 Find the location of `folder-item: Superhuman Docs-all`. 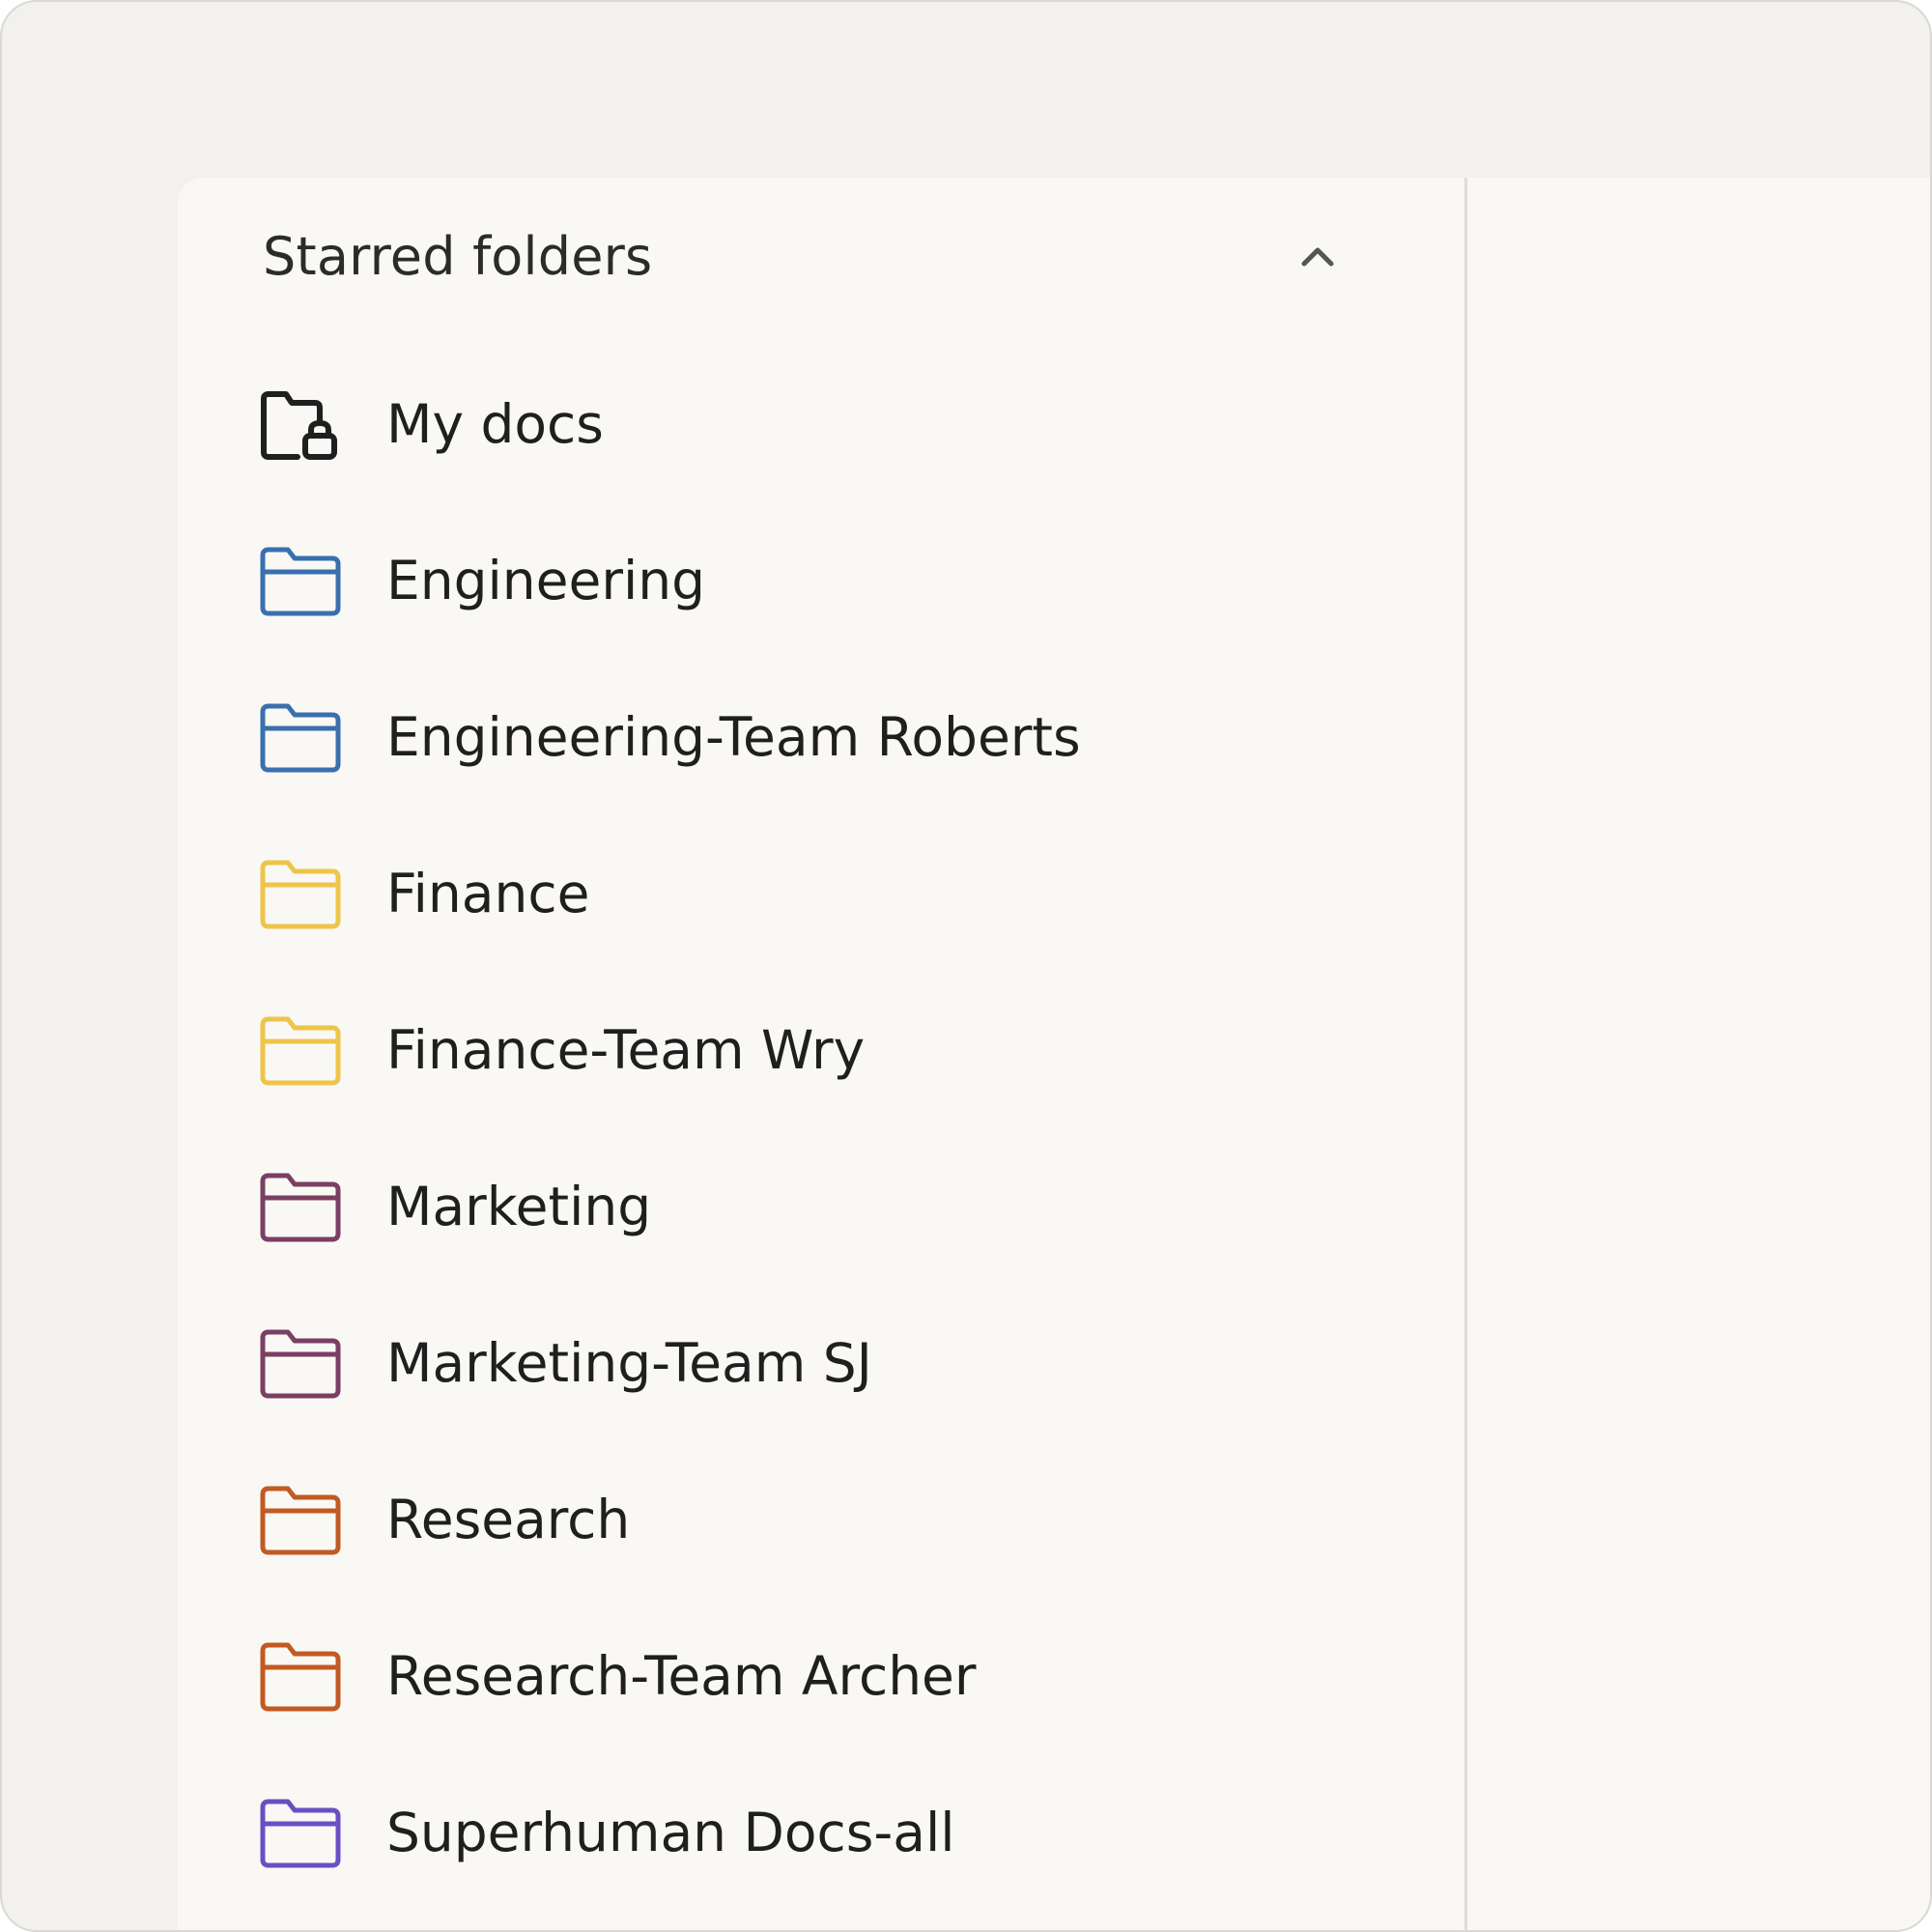

folder-item: Superhuman Docs-all is located at coordinates (781, 1834).